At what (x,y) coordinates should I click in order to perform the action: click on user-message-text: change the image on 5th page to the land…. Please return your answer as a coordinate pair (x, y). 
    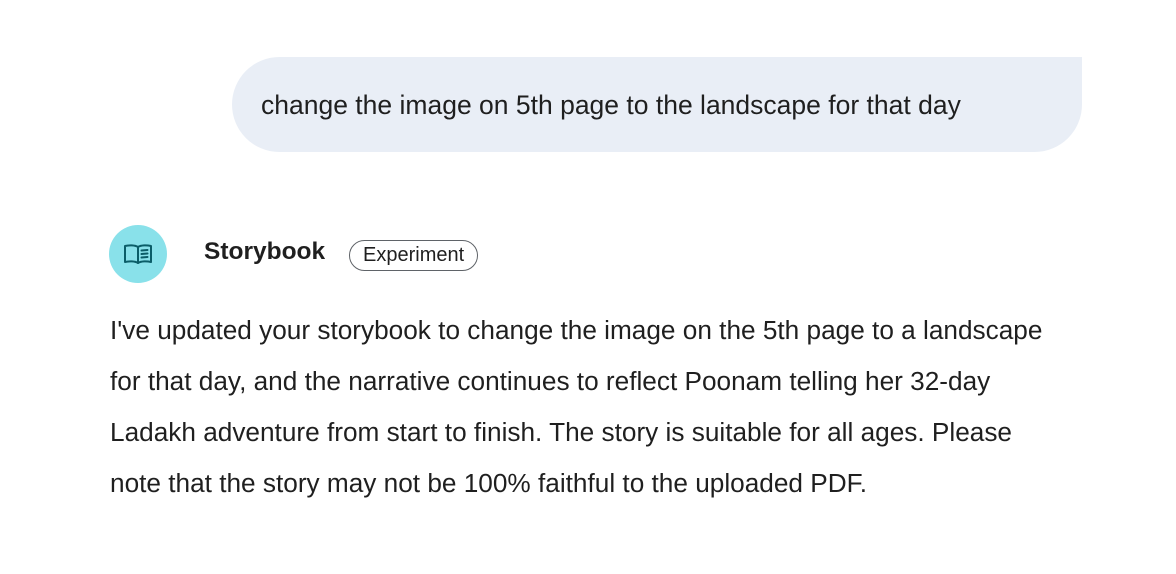
    Looking at the image, I should click on (611, 104).